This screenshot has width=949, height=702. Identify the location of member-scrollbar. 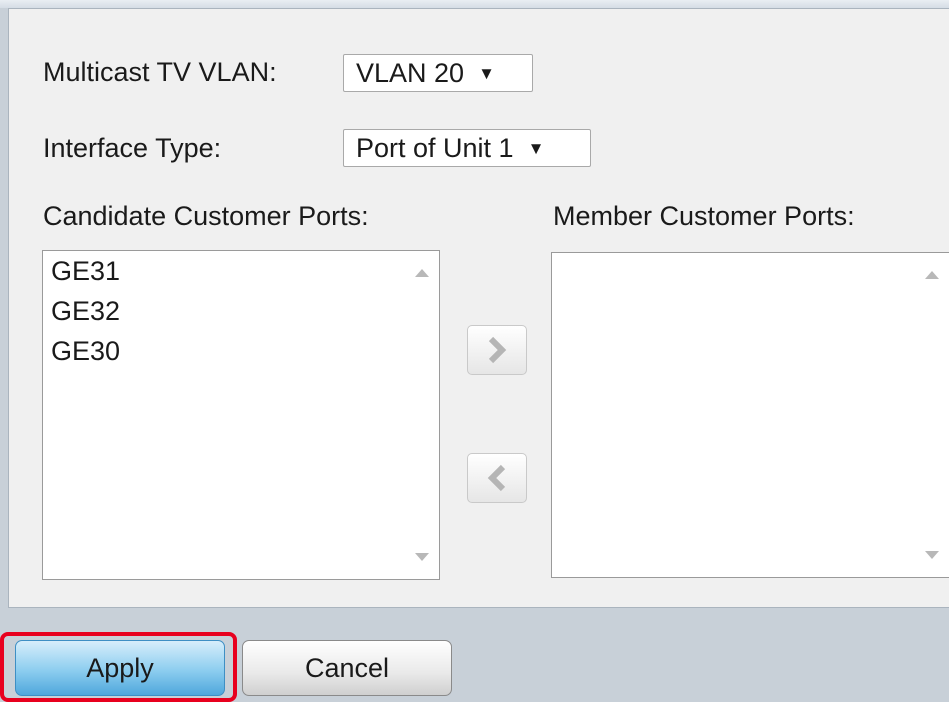
(932, 415).